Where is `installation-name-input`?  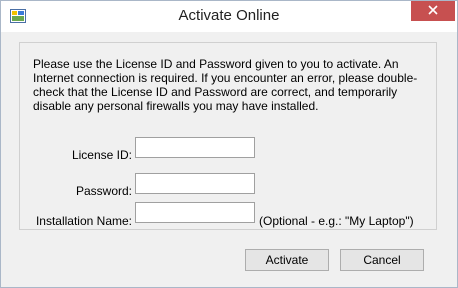
installation-name-input is located at coordinates (195, 212).